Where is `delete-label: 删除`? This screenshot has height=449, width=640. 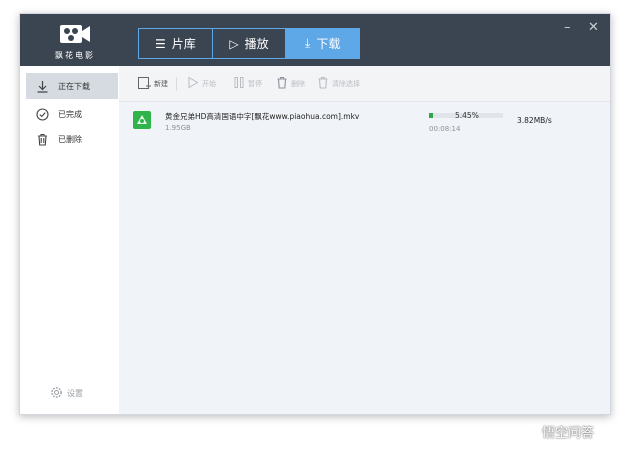
delete-label: 删除 is located at coordinates (298, 83).